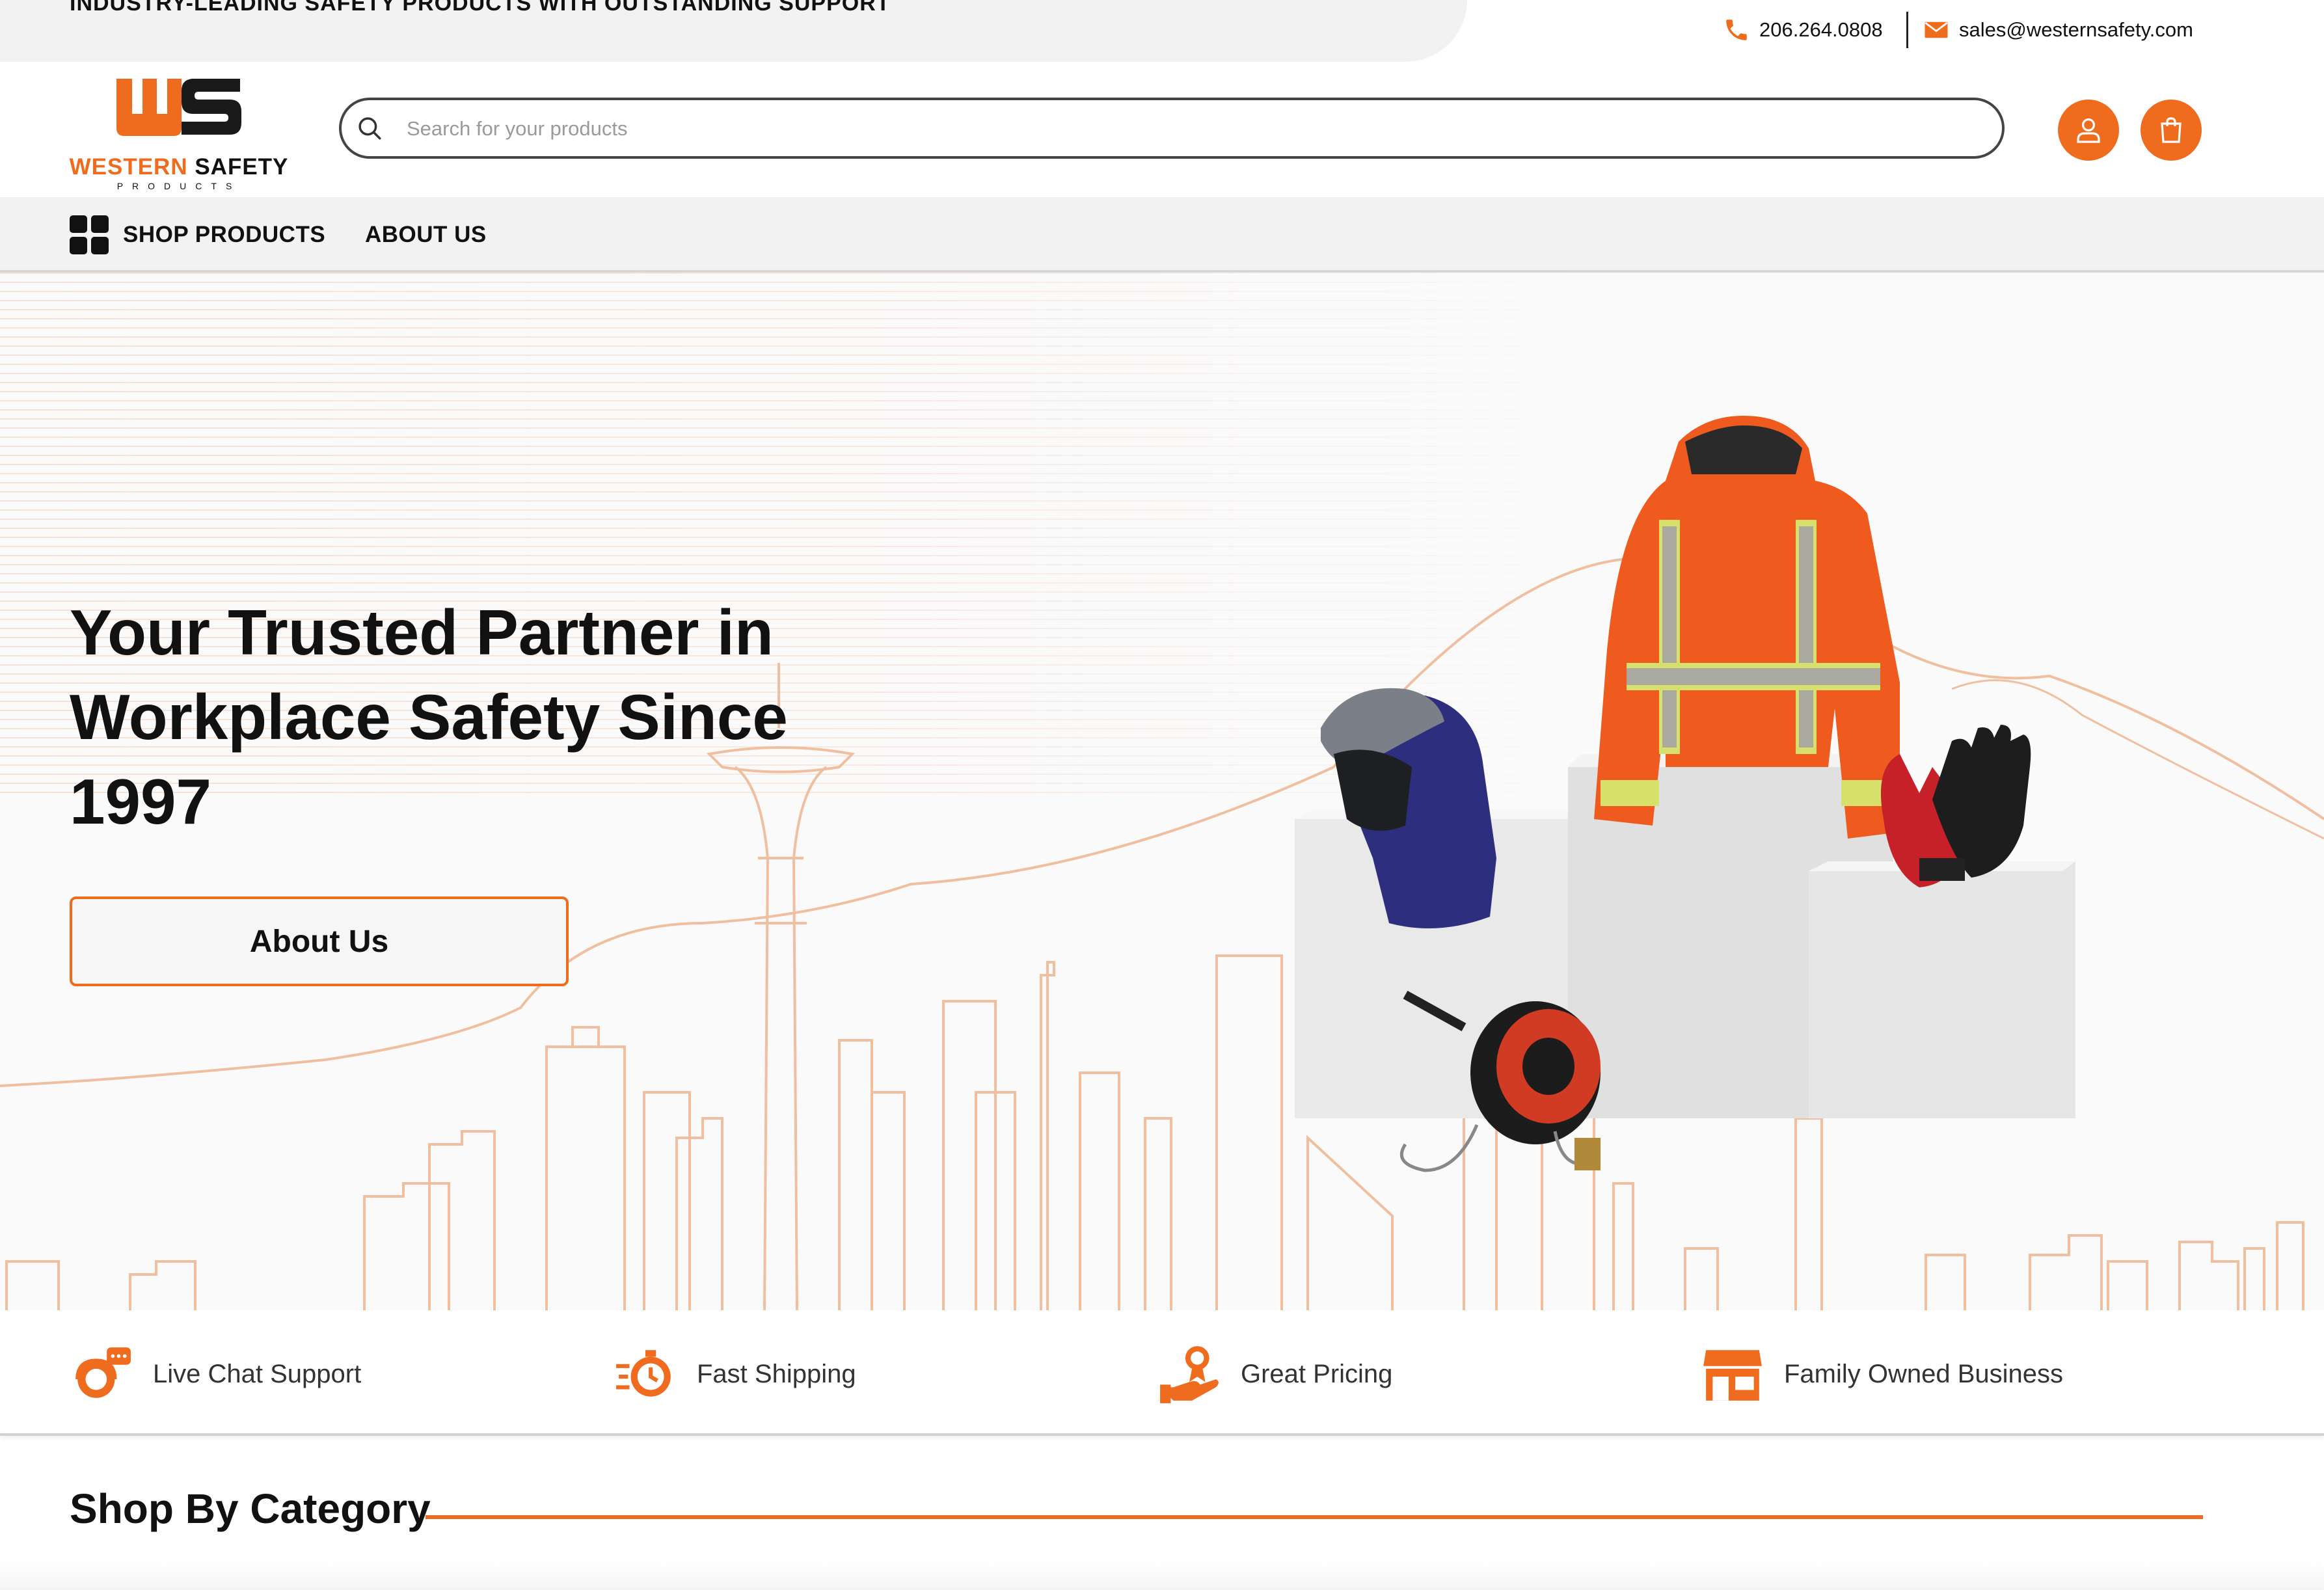 The height and width of the screenshot is (1590, 2324). I want to click on grid-icon, so click(90, 234).